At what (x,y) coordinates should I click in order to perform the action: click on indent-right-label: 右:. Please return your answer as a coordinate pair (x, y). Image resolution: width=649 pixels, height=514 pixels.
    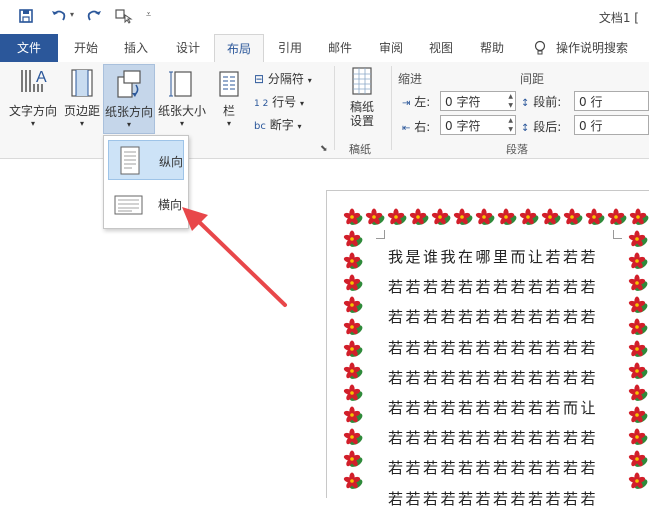
    Looking at the image, I should click on (422, 127).